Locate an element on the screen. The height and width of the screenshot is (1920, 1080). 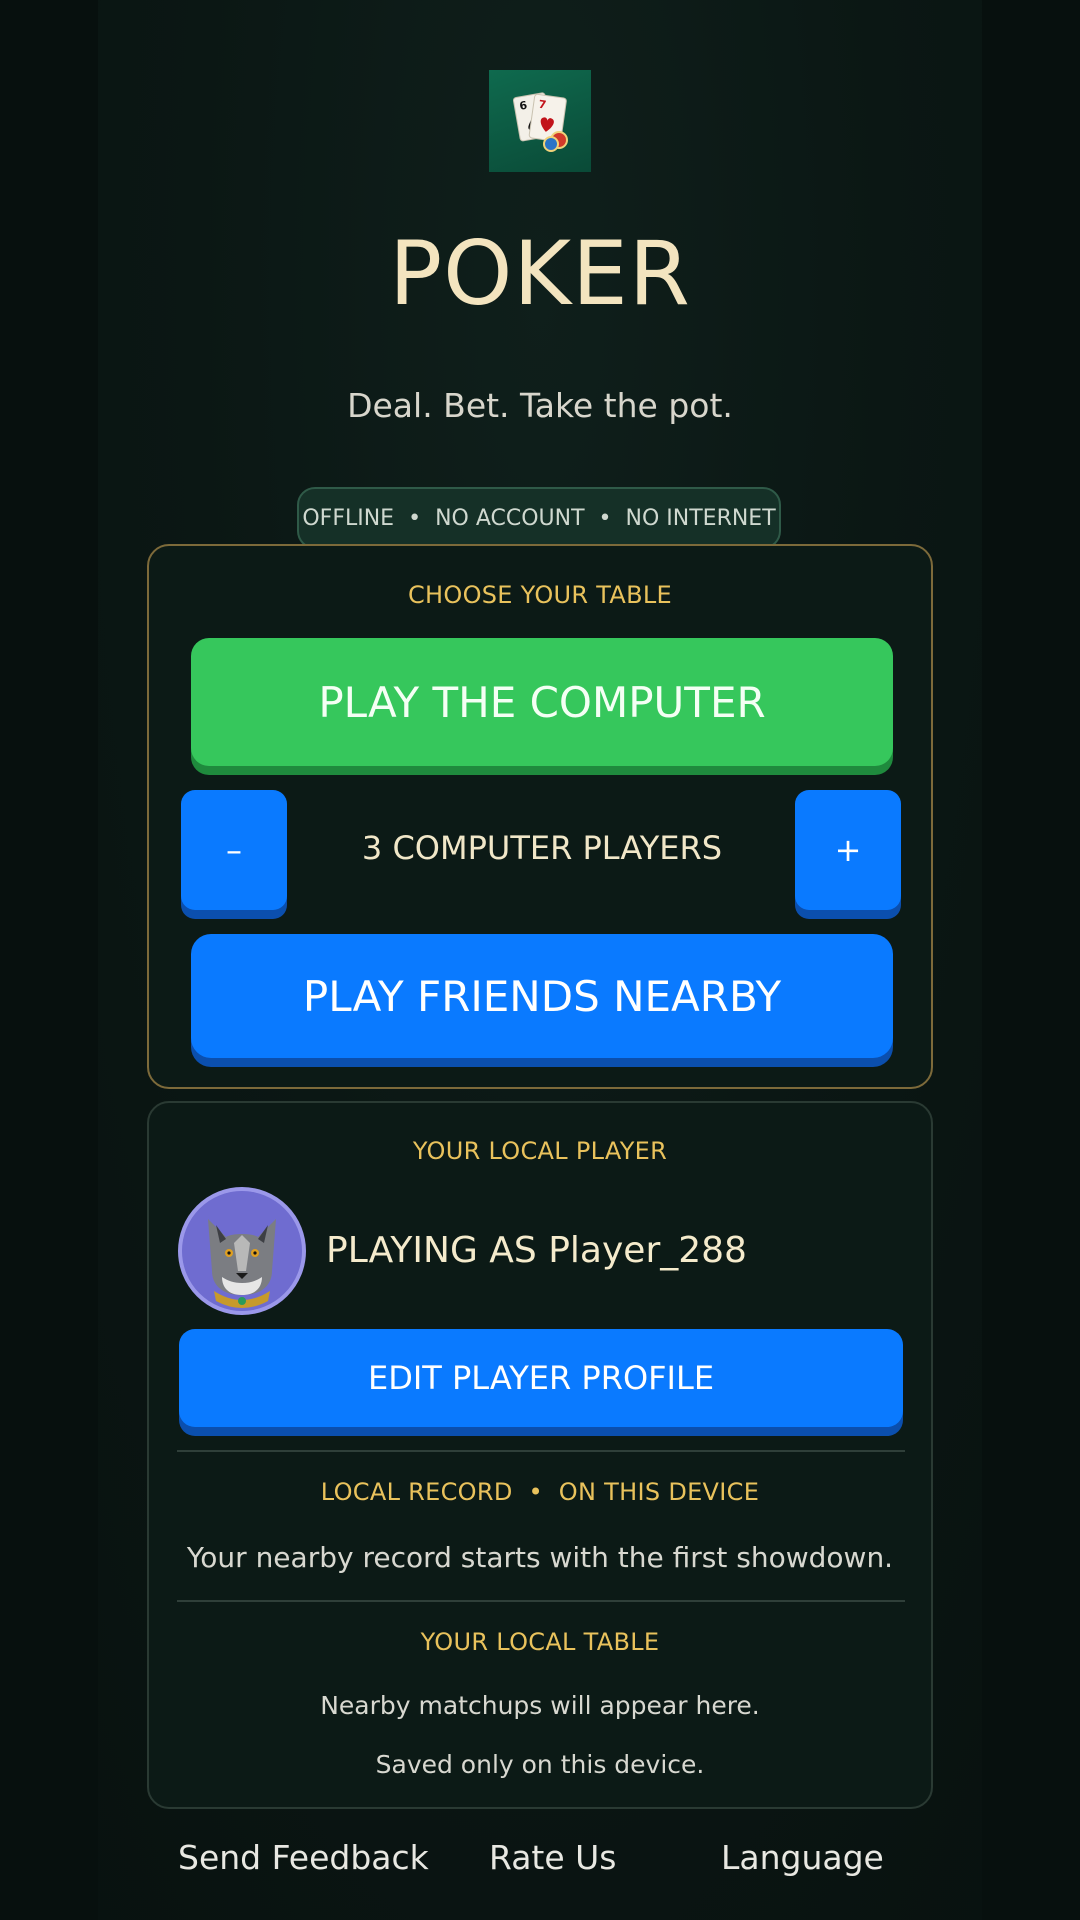
offline-mode-badge: OFFLINE • NO ACCOUNT • NO INTERNET is located at coordinates (539, 518).